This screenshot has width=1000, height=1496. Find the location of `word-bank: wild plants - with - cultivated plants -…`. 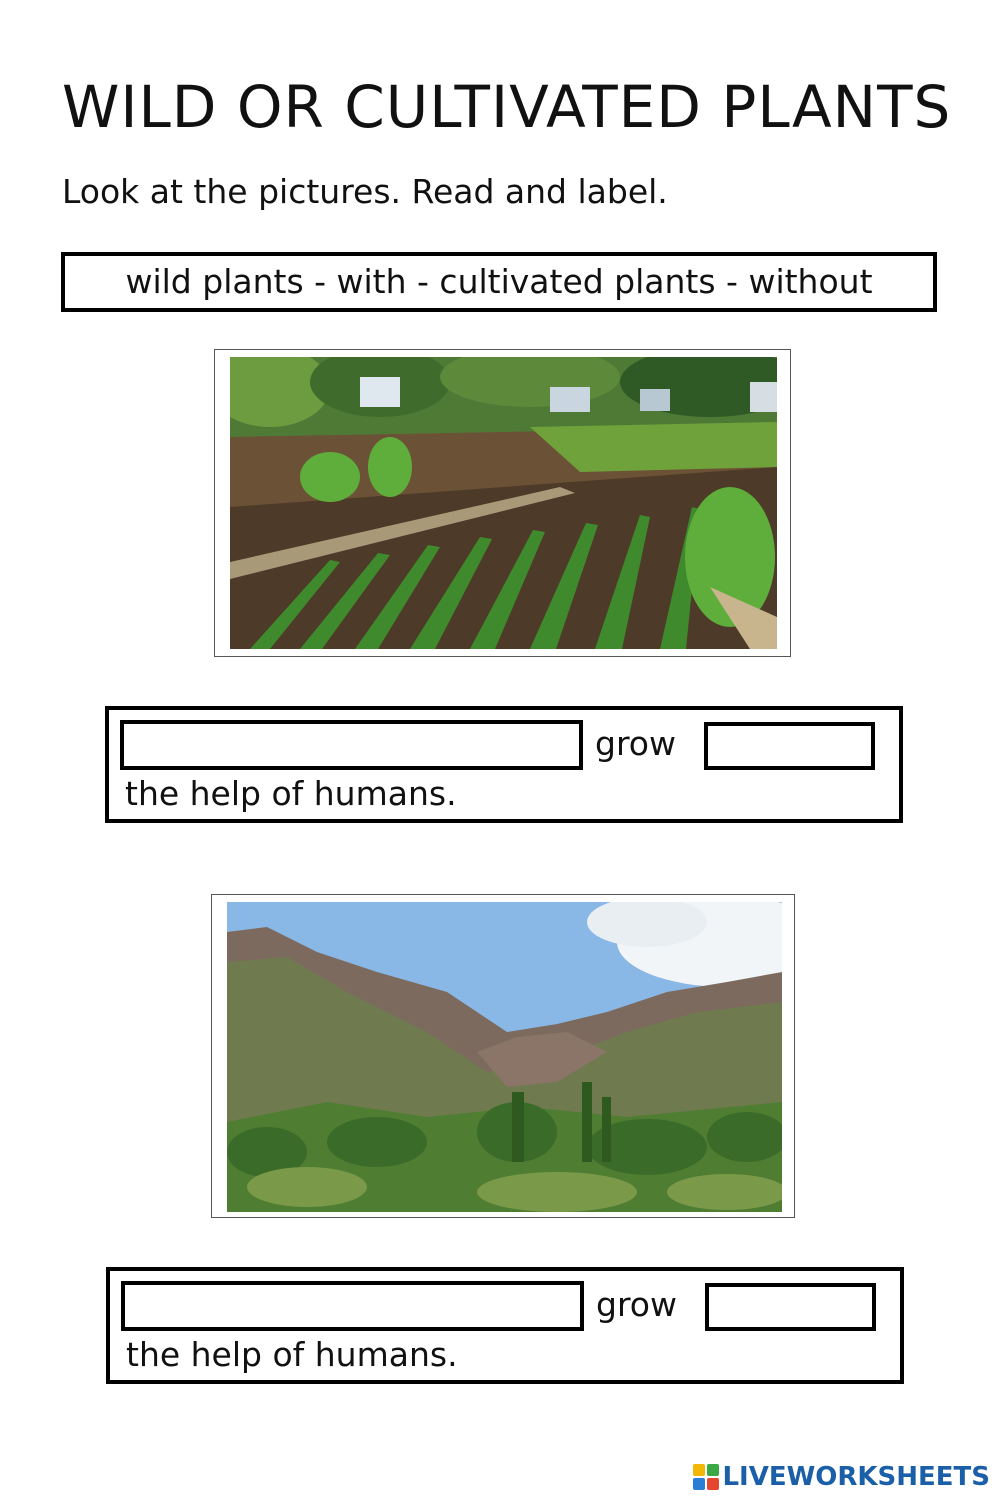

word-bank: wild plants - with - cultivated plants -… is located at coordinates (499, 282).